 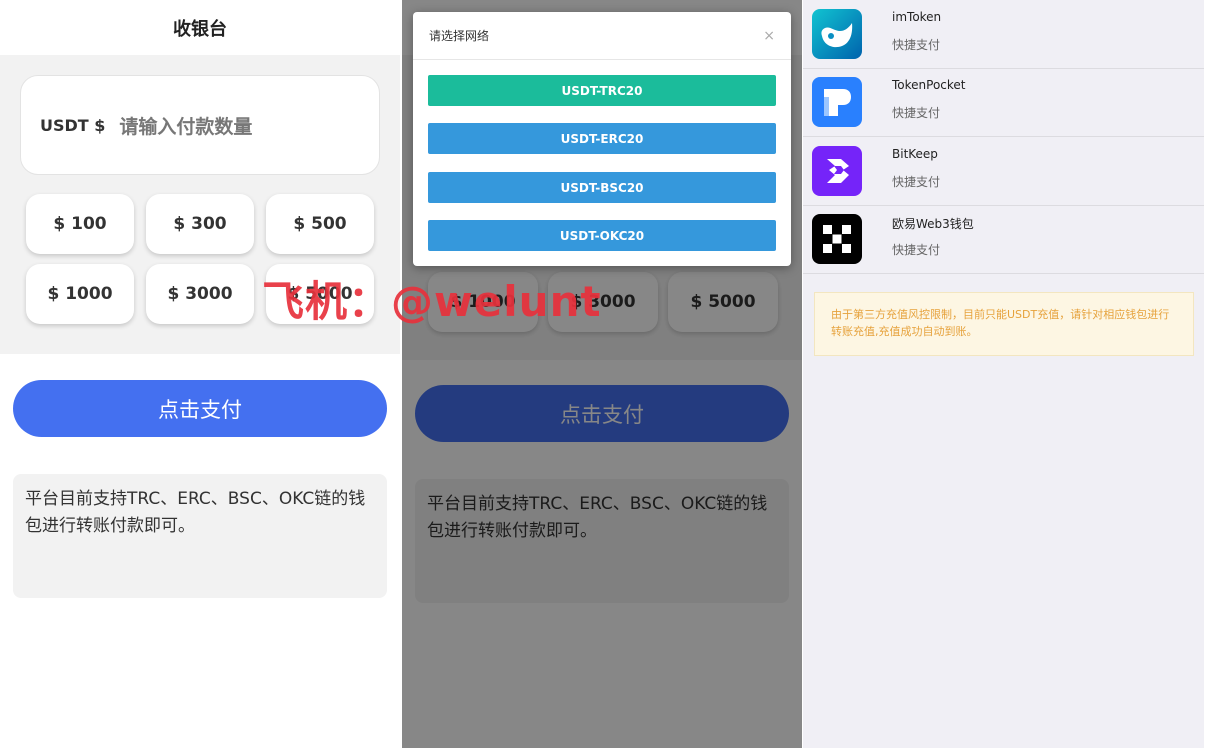 What do you see at coordinates (80, 224) in the screenshot?
I see `amount-button-100: $ 100` at bounding box center [80, 224].